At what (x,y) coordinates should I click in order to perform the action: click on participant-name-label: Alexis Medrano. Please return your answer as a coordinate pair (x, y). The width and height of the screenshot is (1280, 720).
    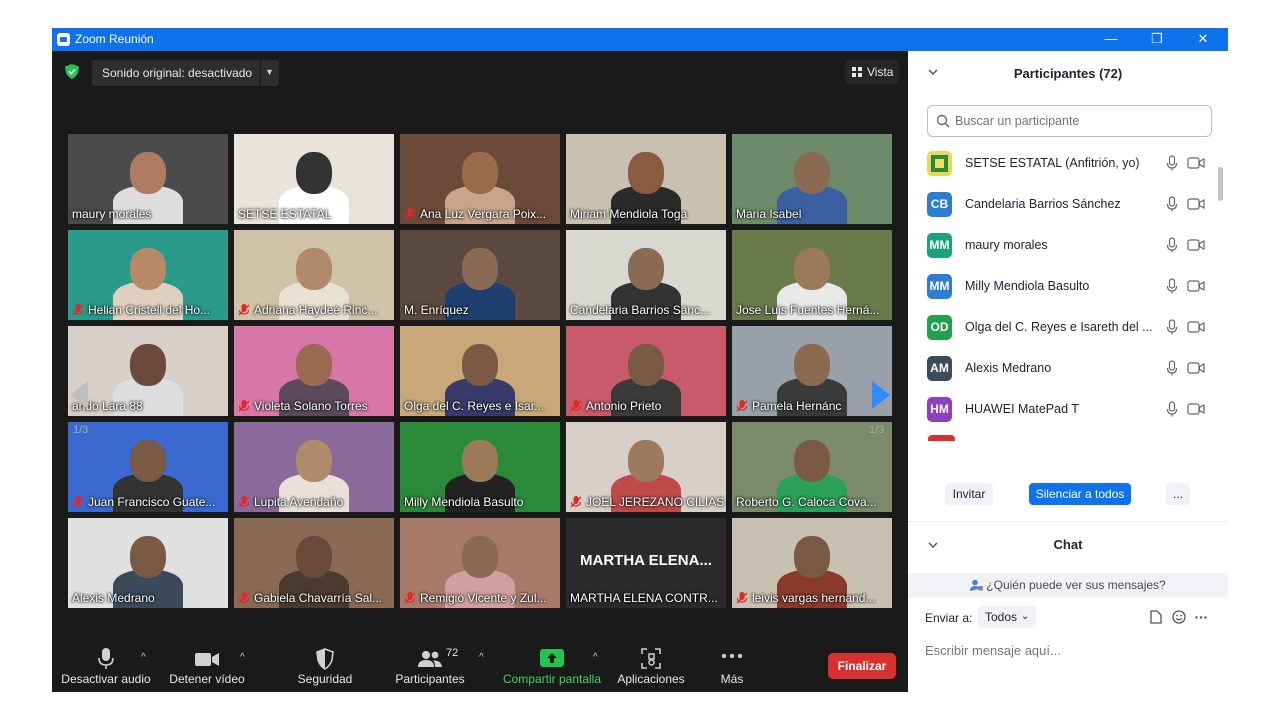
    Looking at the image, I should click on (113, 598).